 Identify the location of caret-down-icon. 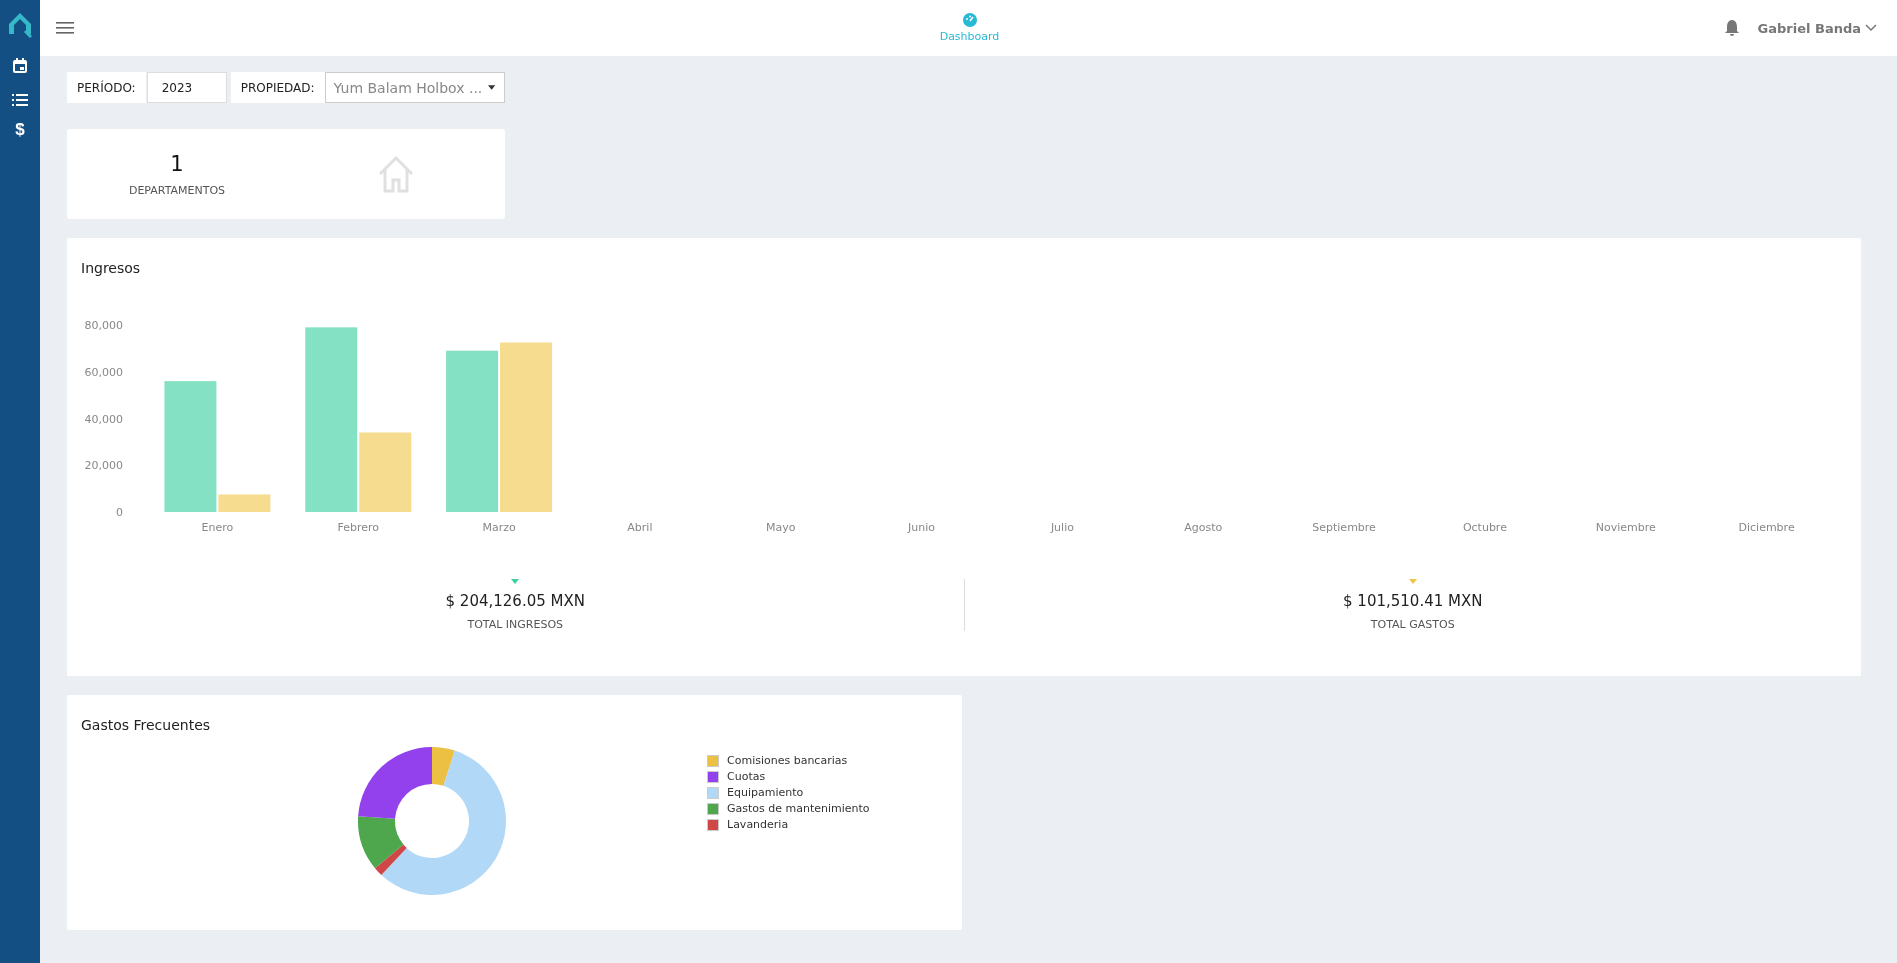
(492, 87).